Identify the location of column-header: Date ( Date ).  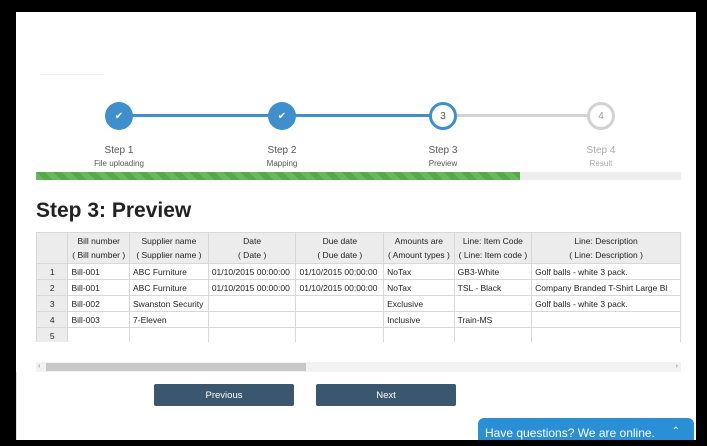
(252, 248).